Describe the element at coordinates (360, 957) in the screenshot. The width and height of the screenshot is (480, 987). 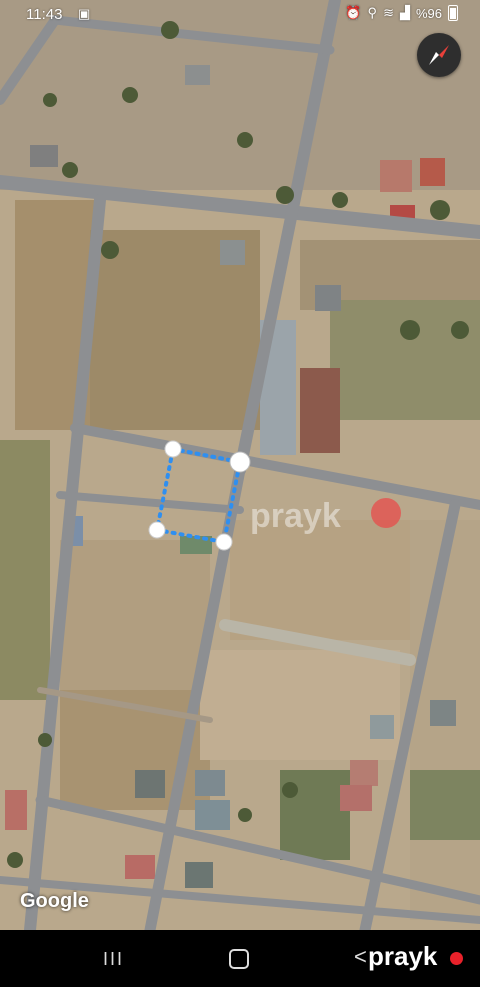
I see `back-button: <` at that location.